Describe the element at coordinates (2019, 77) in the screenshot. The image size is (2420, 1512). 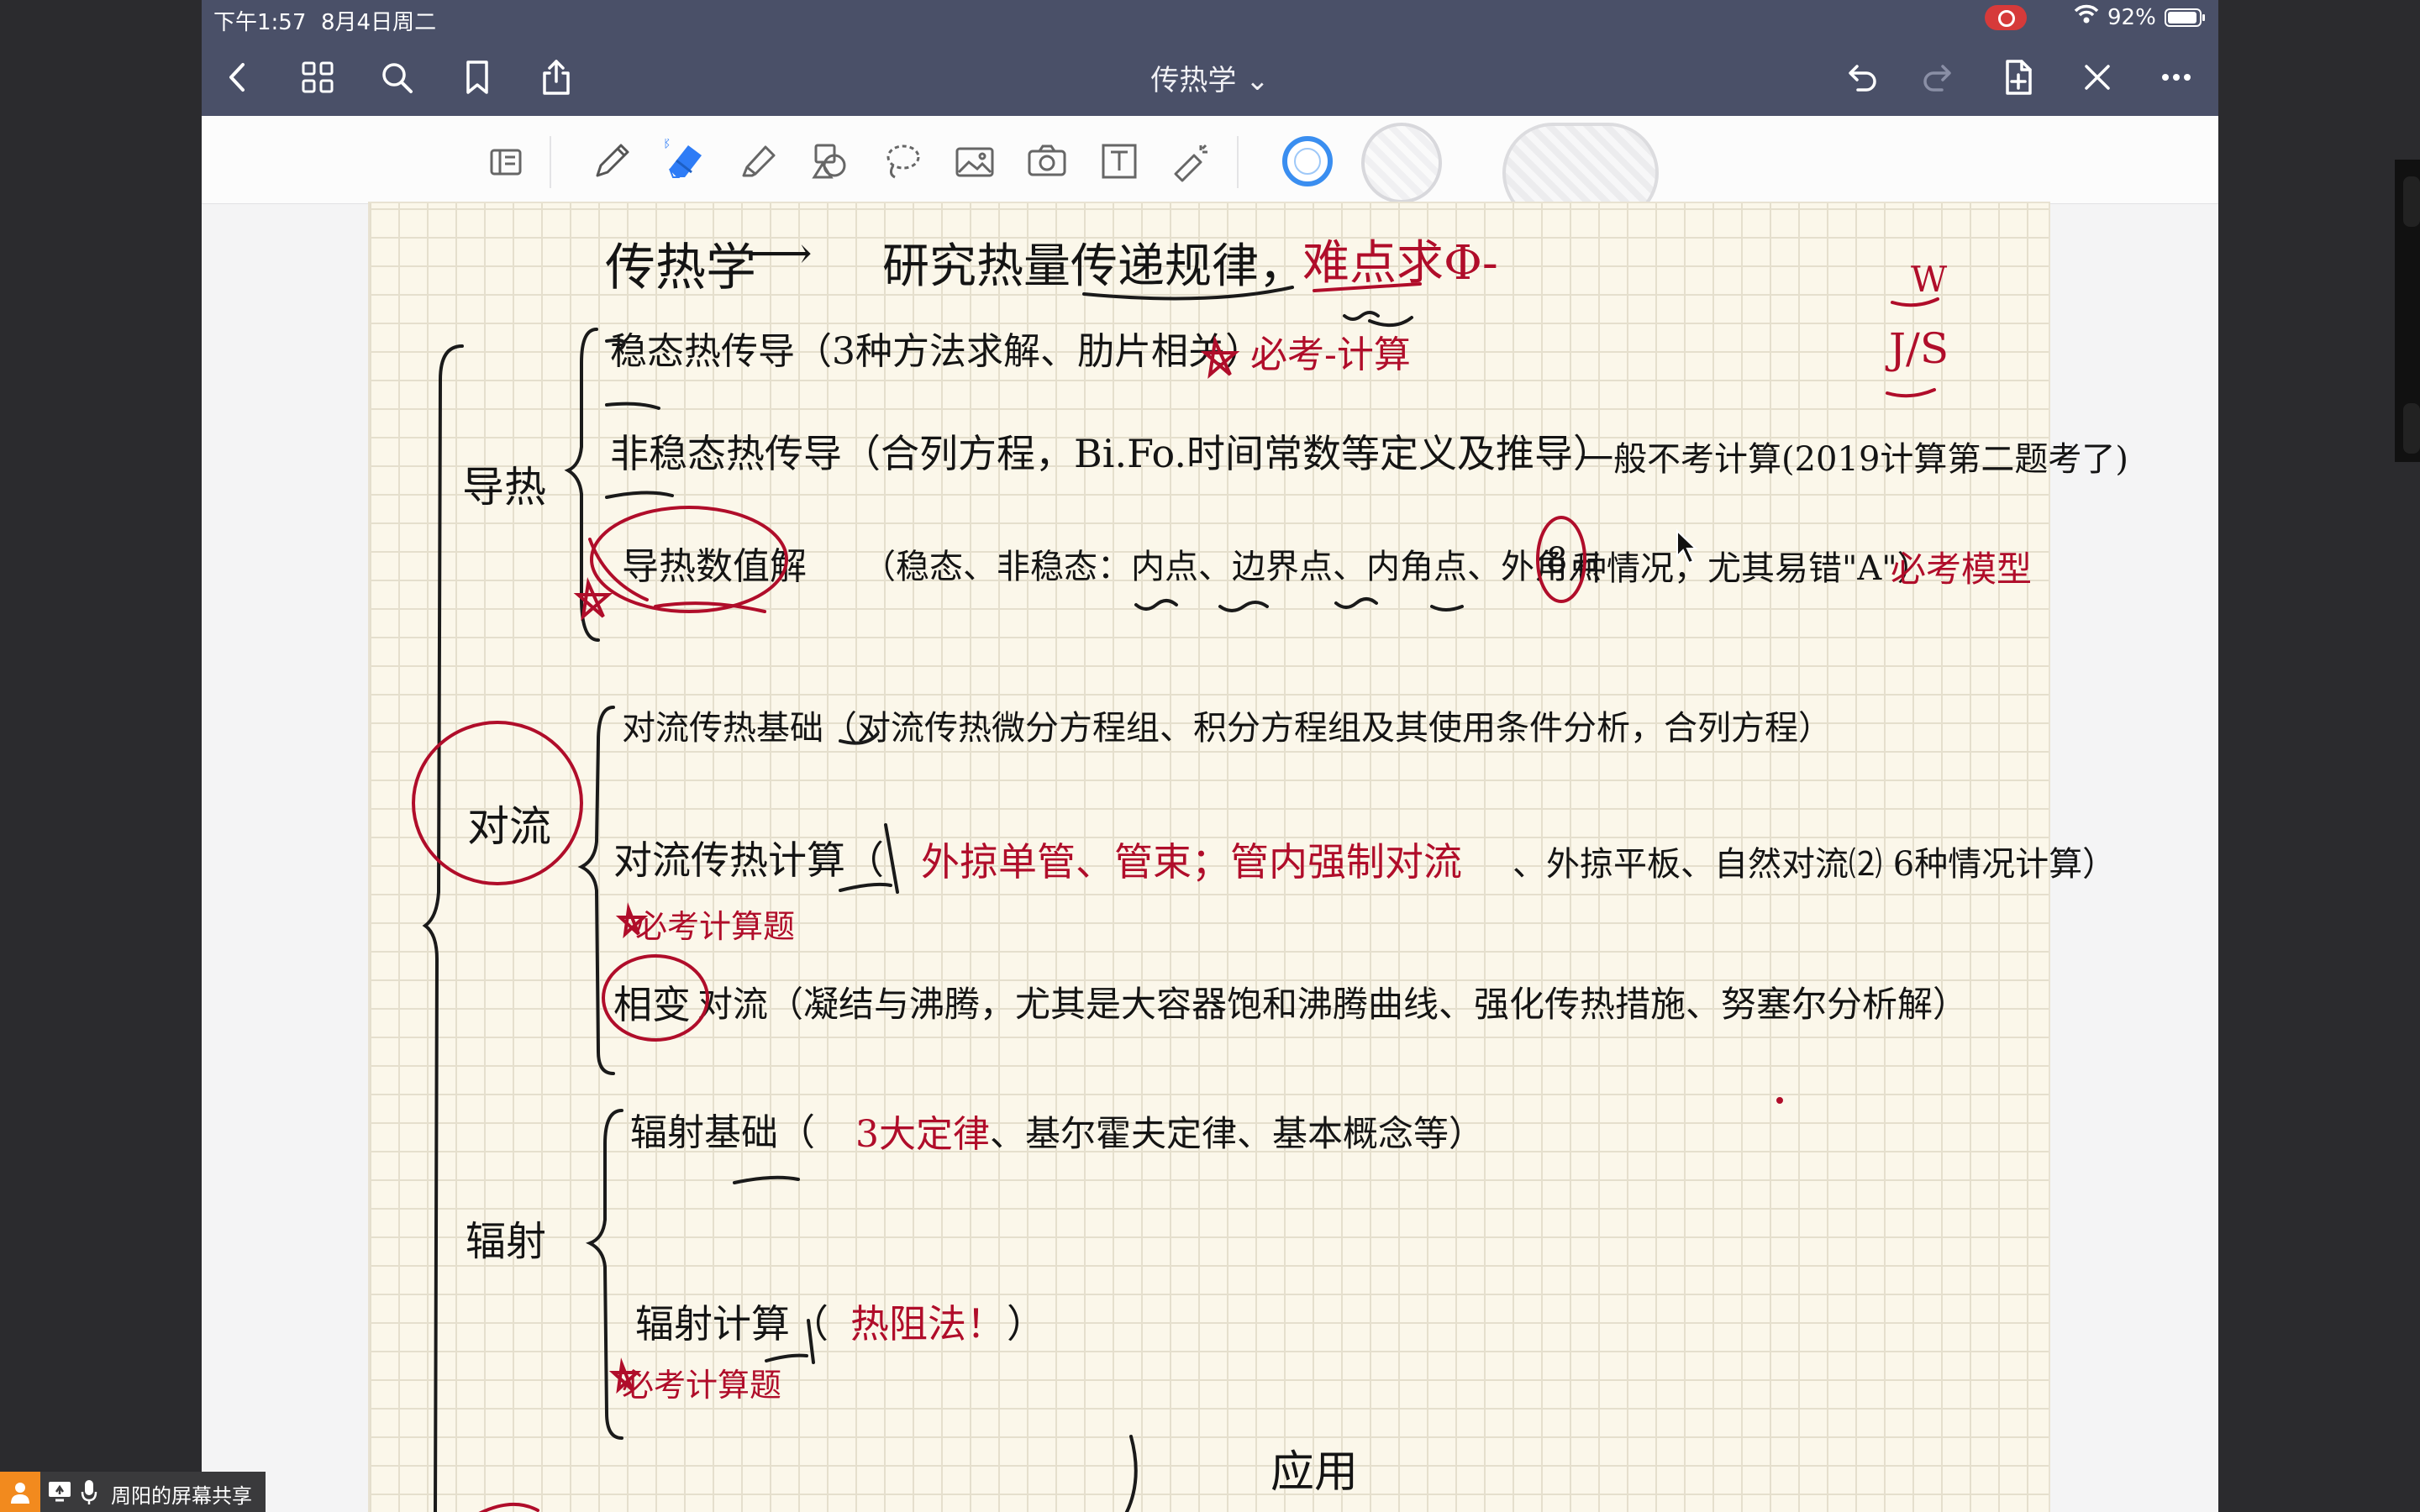
I see `add-page-icon` at that location.